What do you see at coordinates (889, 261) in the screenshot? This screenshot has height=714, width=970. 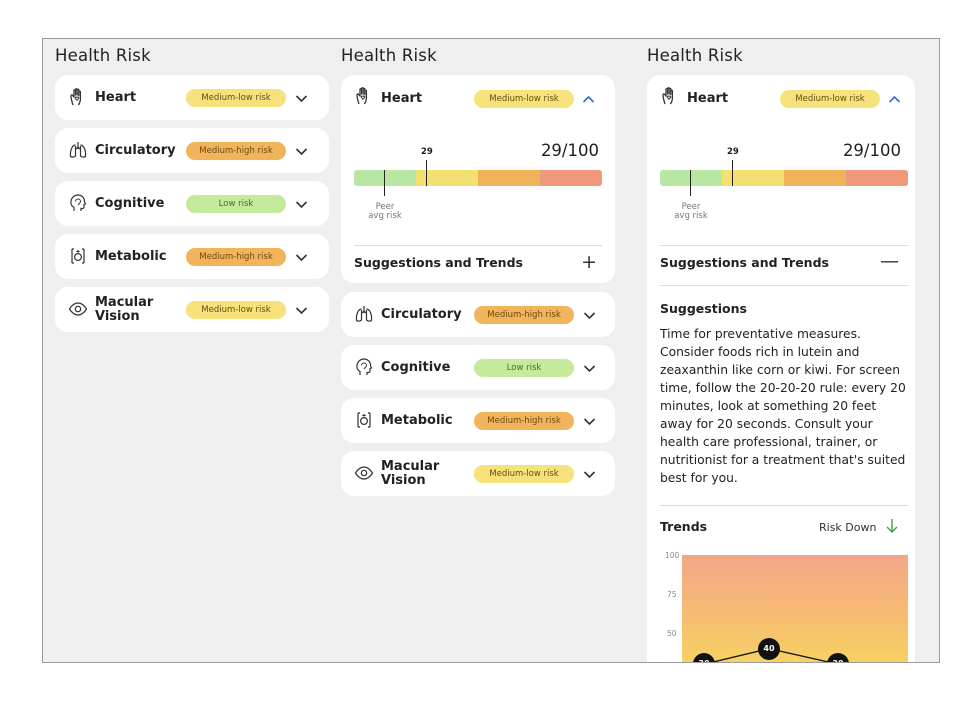 I see `minus-icon: —` at bounding box center [889, 261].